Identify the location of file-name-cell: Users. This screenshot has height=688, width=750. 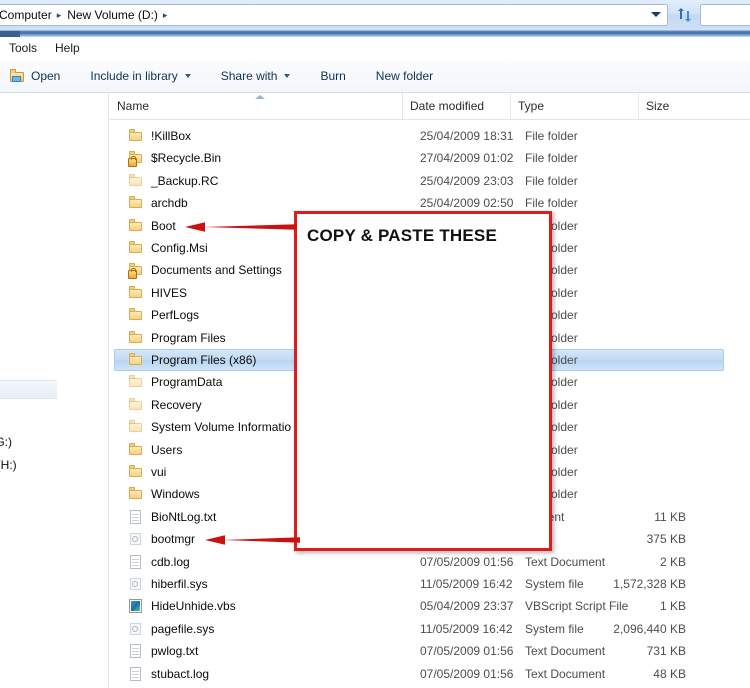
(155, 450).